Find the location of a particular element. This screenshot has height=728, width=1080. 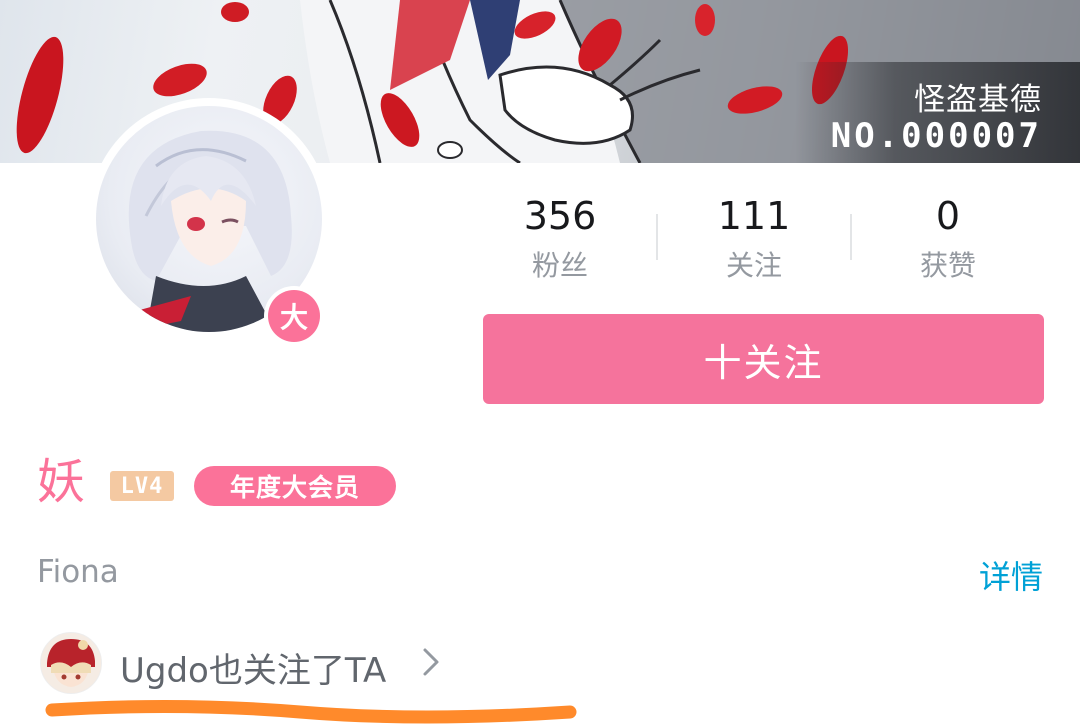

stat-fans: 356 粉丝 is located at coordinates (560, 239).